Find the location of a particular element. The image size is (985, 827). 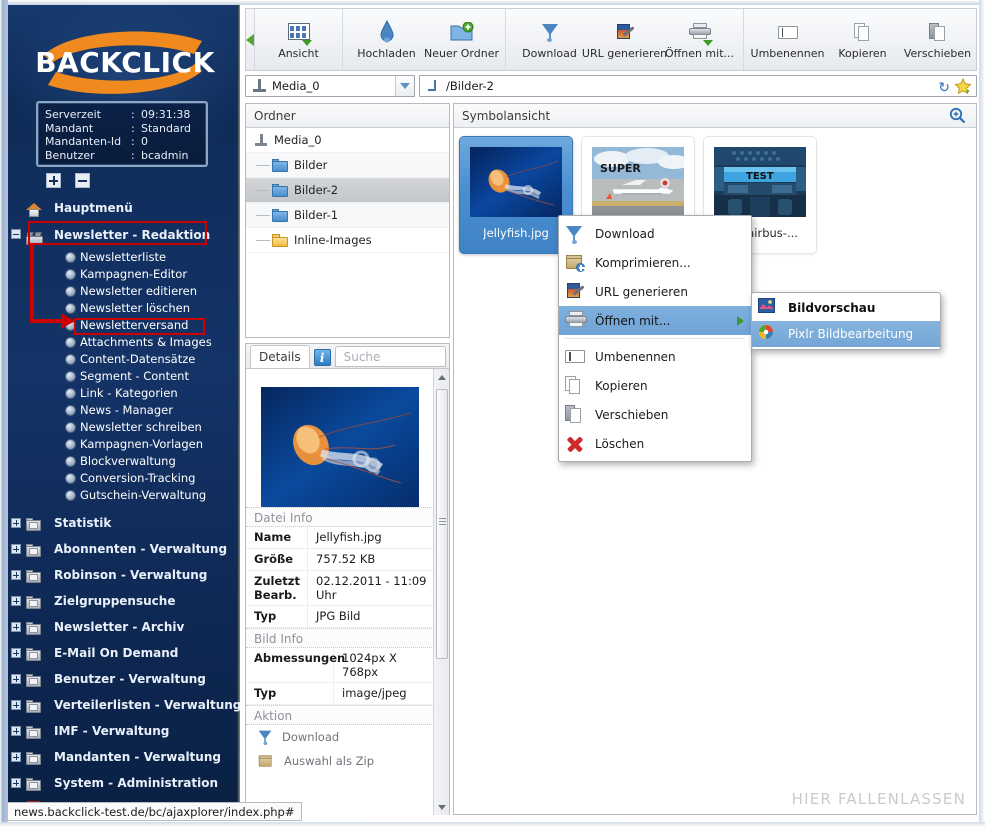

toolbar-button-download: Download is located at coordinates (549, 40).